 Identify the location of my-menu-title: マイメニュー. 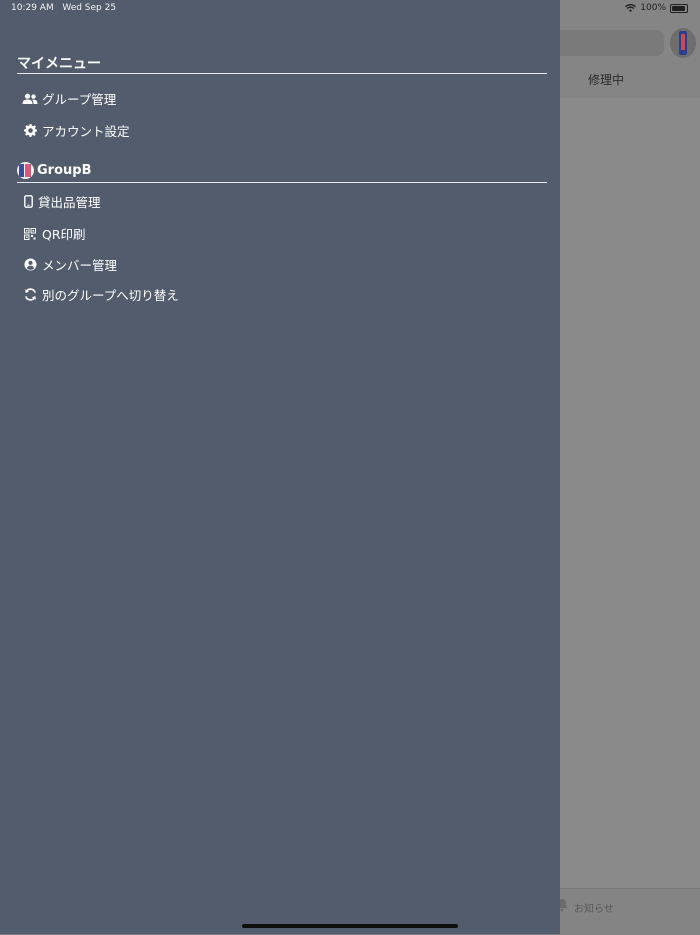
(59, 64).